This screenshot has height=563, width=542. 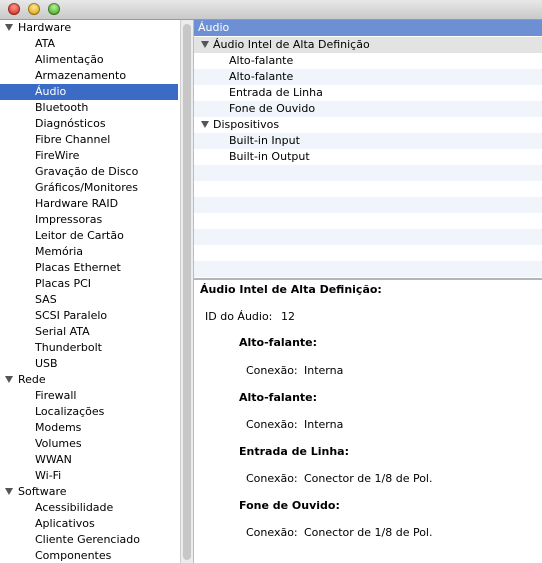 What do you see at coordinates (271, 10) in the screenshot?
I see `window-titlebar` at bounding box center [271, 10].